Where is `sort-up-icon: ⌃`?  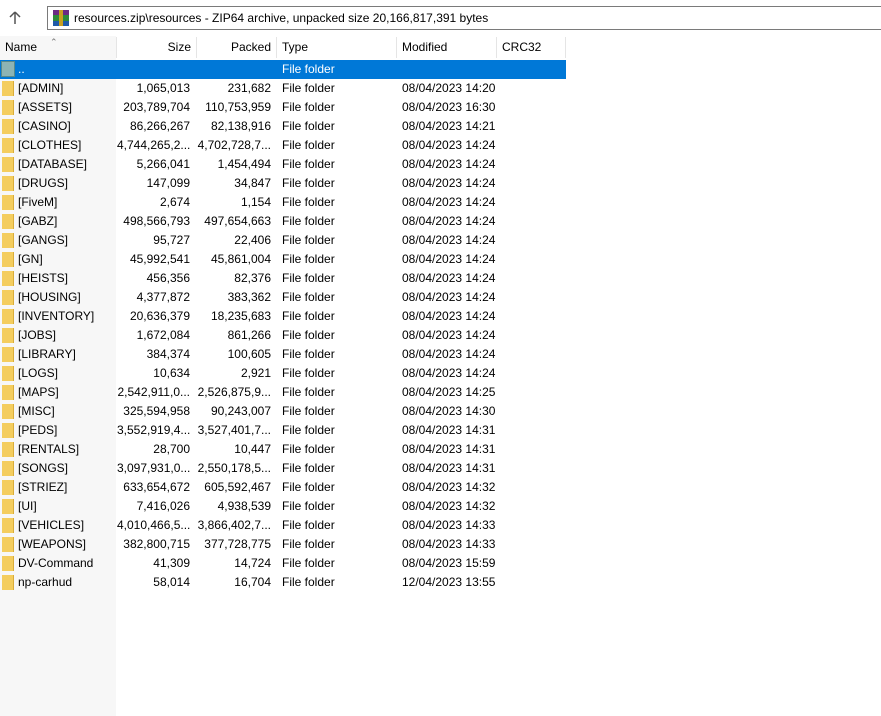 sort-up-icon: ⌃ is located at coordinates (54, 42).